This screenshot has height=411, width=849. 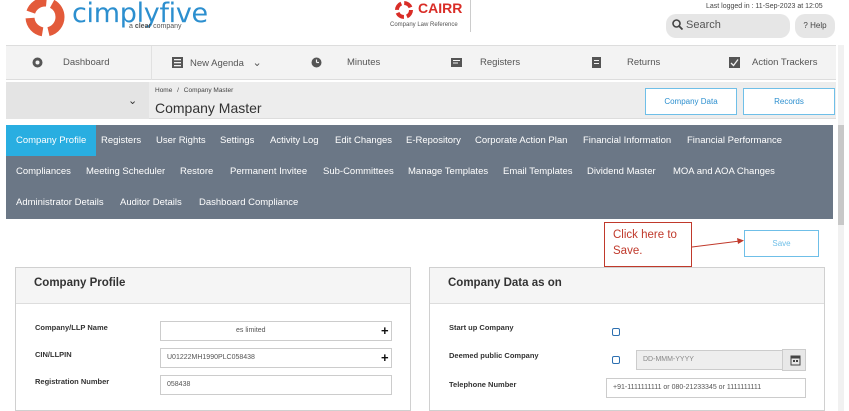 I want to click on clock-icon, so click(x=316, y=62).